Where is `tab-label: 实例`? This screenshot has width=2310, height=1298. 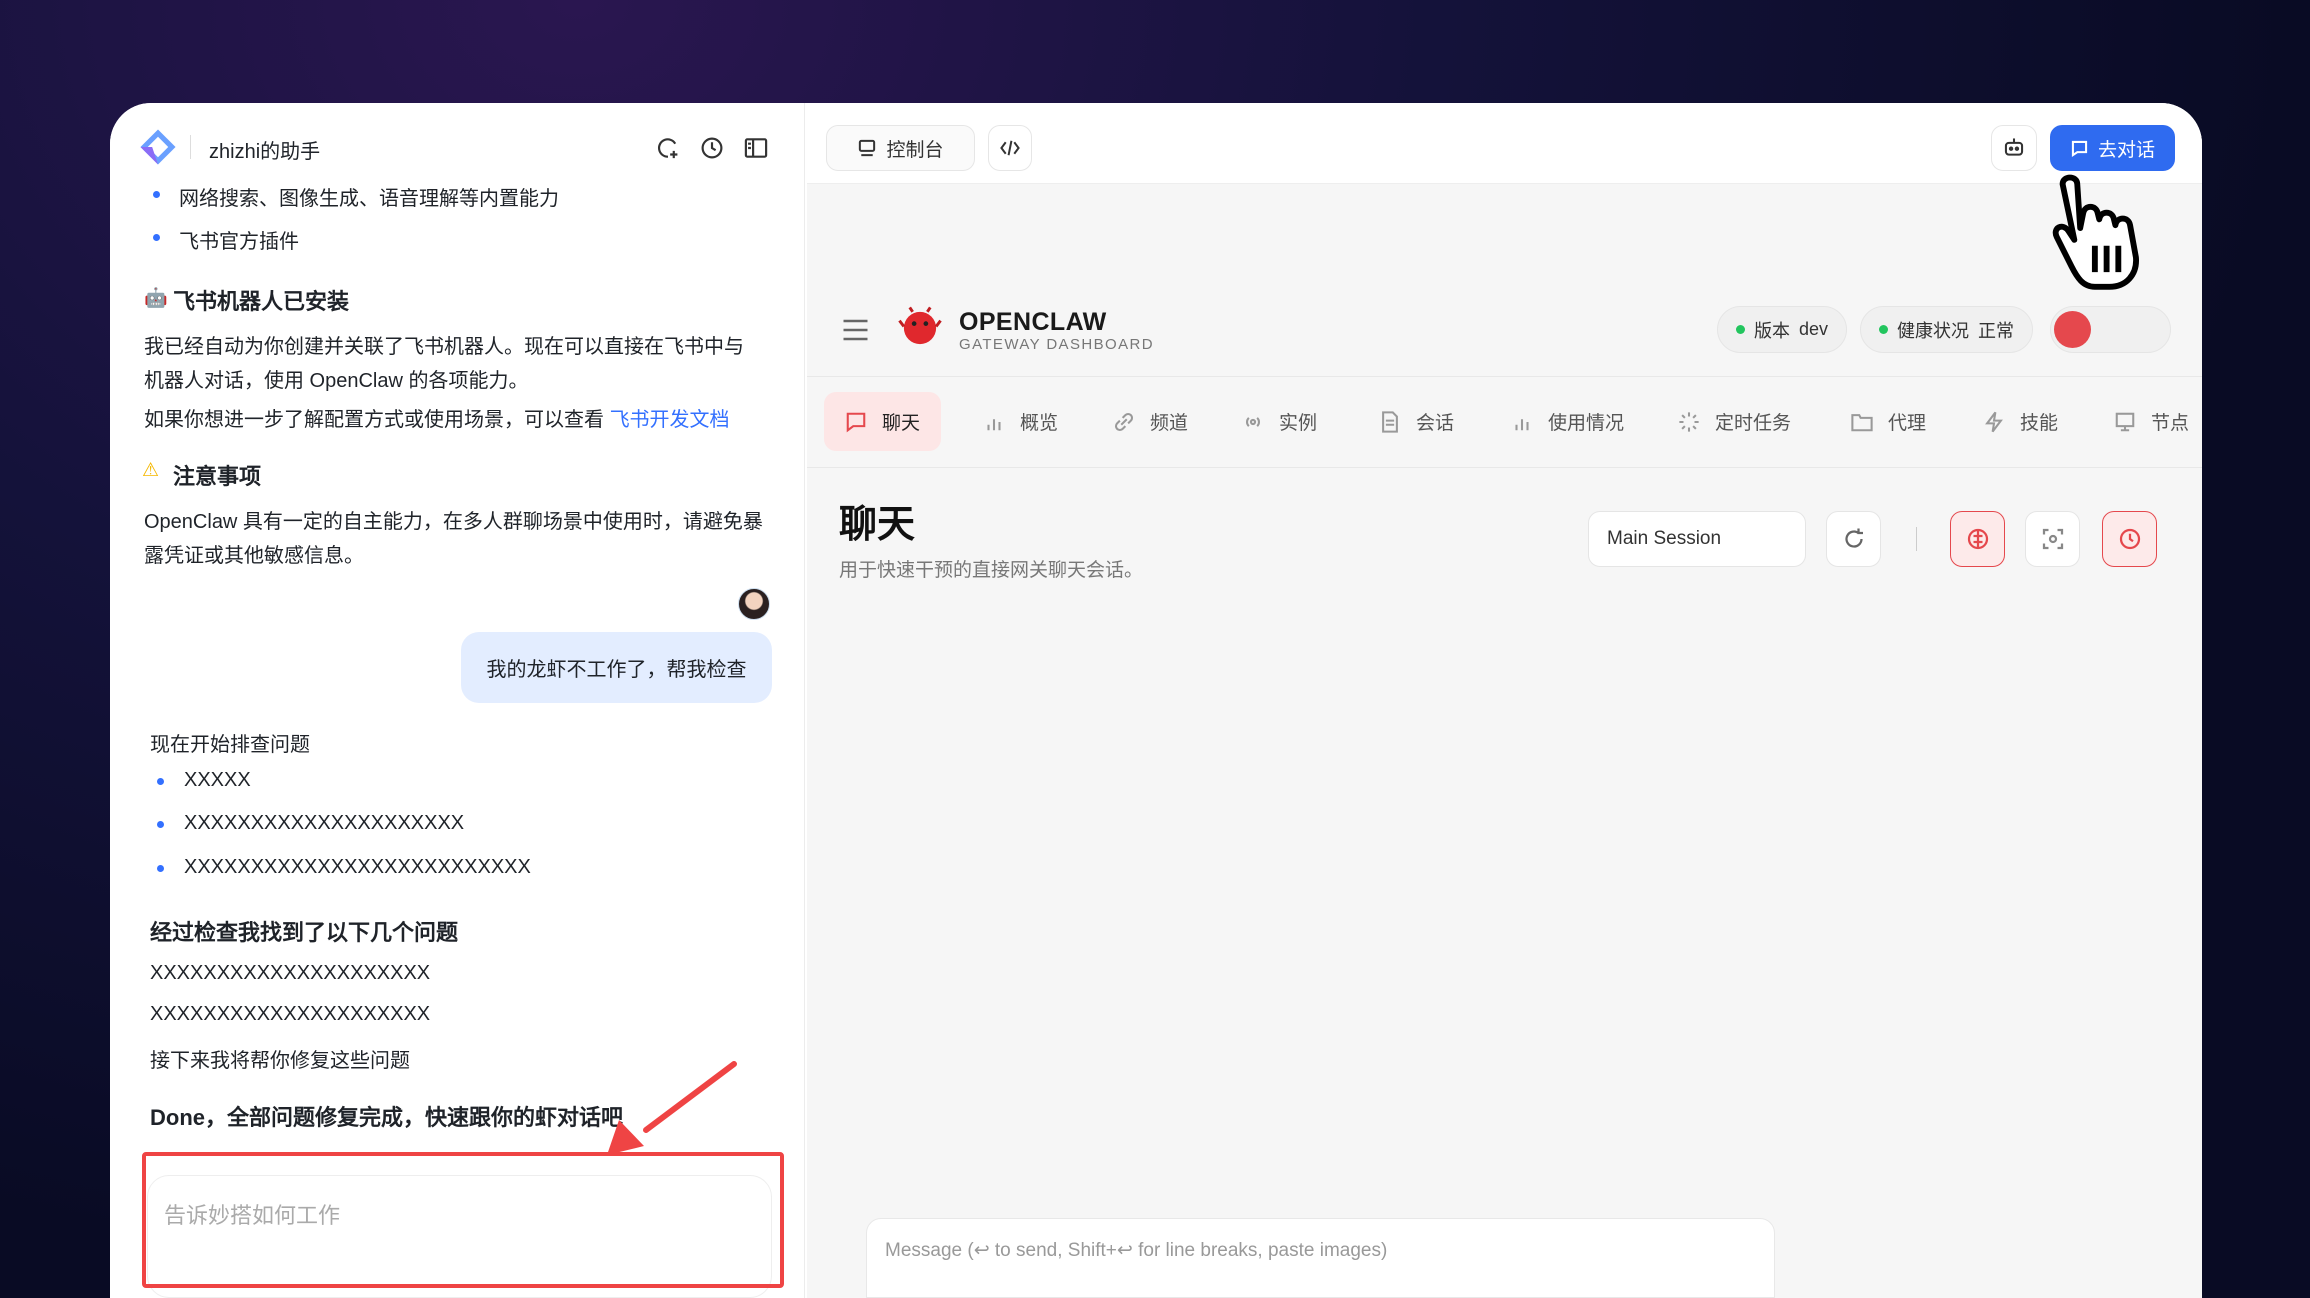 tab-label: 实例 is located at coordinates (1298, 423).